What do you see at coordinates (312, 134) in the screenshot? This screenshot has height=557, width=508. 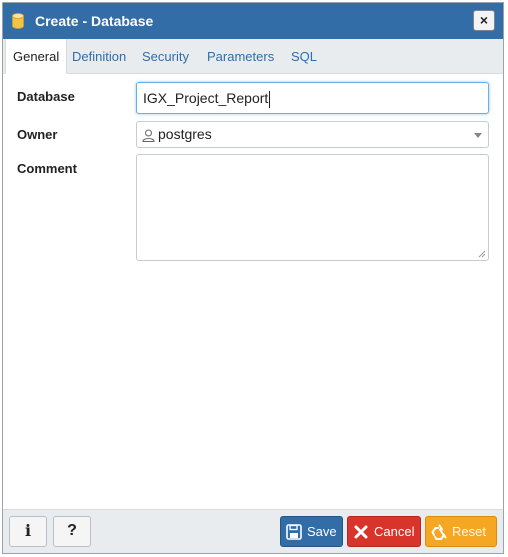 I see `owner-select: postgres` at bounding box center [312, 134].